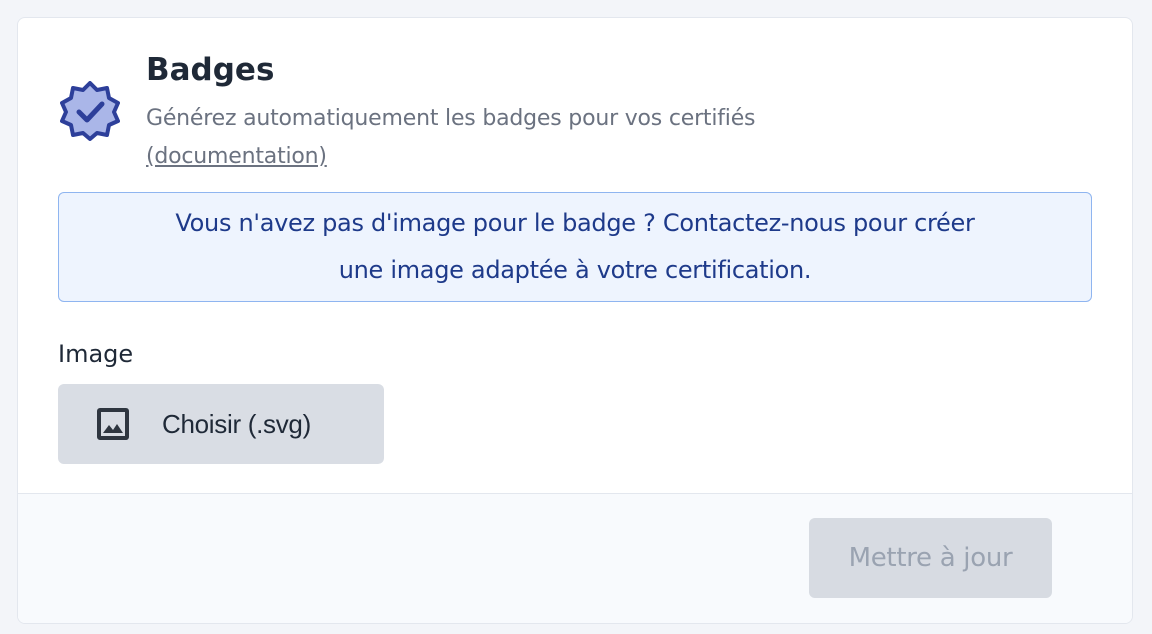  What do you see at coordinates (113, 424) in the screenshot?
I see `image-icon` at bounding box center [113, 424].